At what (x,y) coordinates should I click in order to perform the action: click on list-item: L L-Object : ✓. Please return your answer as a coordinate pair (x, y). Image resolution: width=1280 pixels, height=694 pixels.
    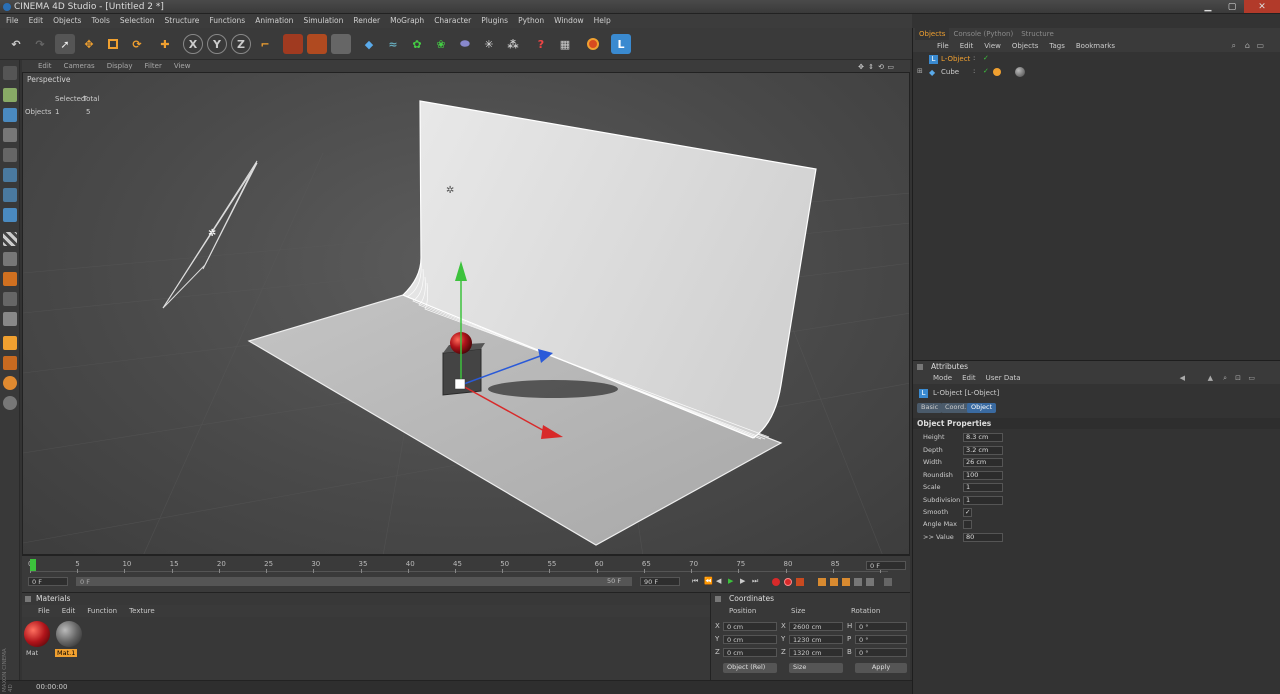
    Looking at the image, I should click on (1097, 60).